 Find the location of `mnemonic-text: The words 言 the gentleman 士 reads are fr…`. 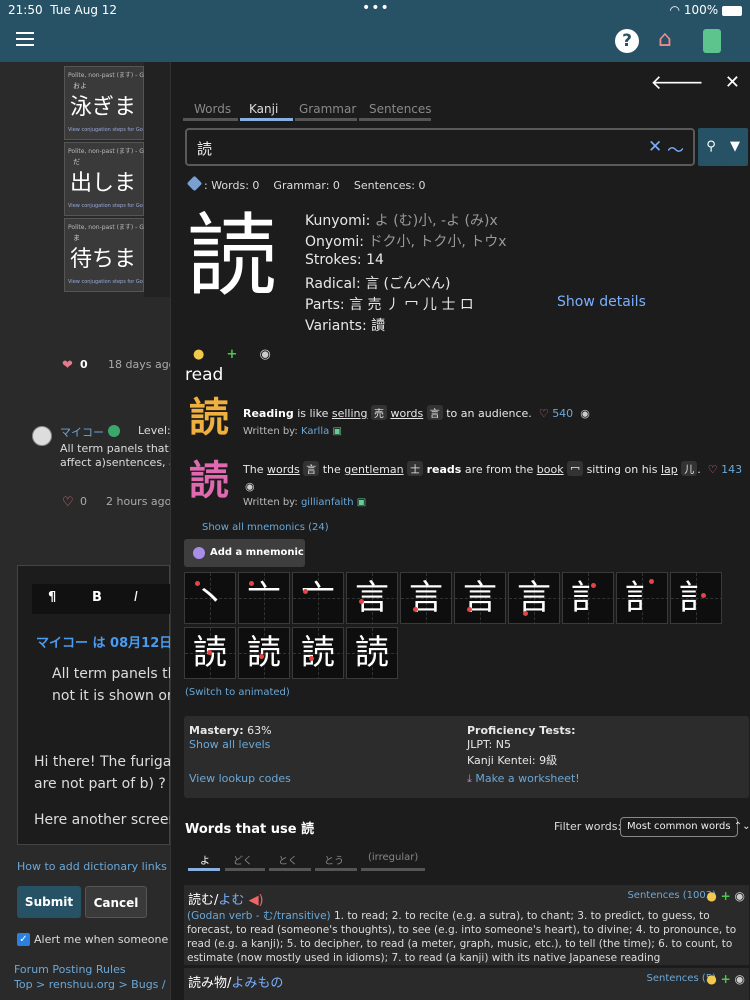

mnemonic-text: The words 言 the gentleman 士 reads are fr… is located at coordinates (493, 468).